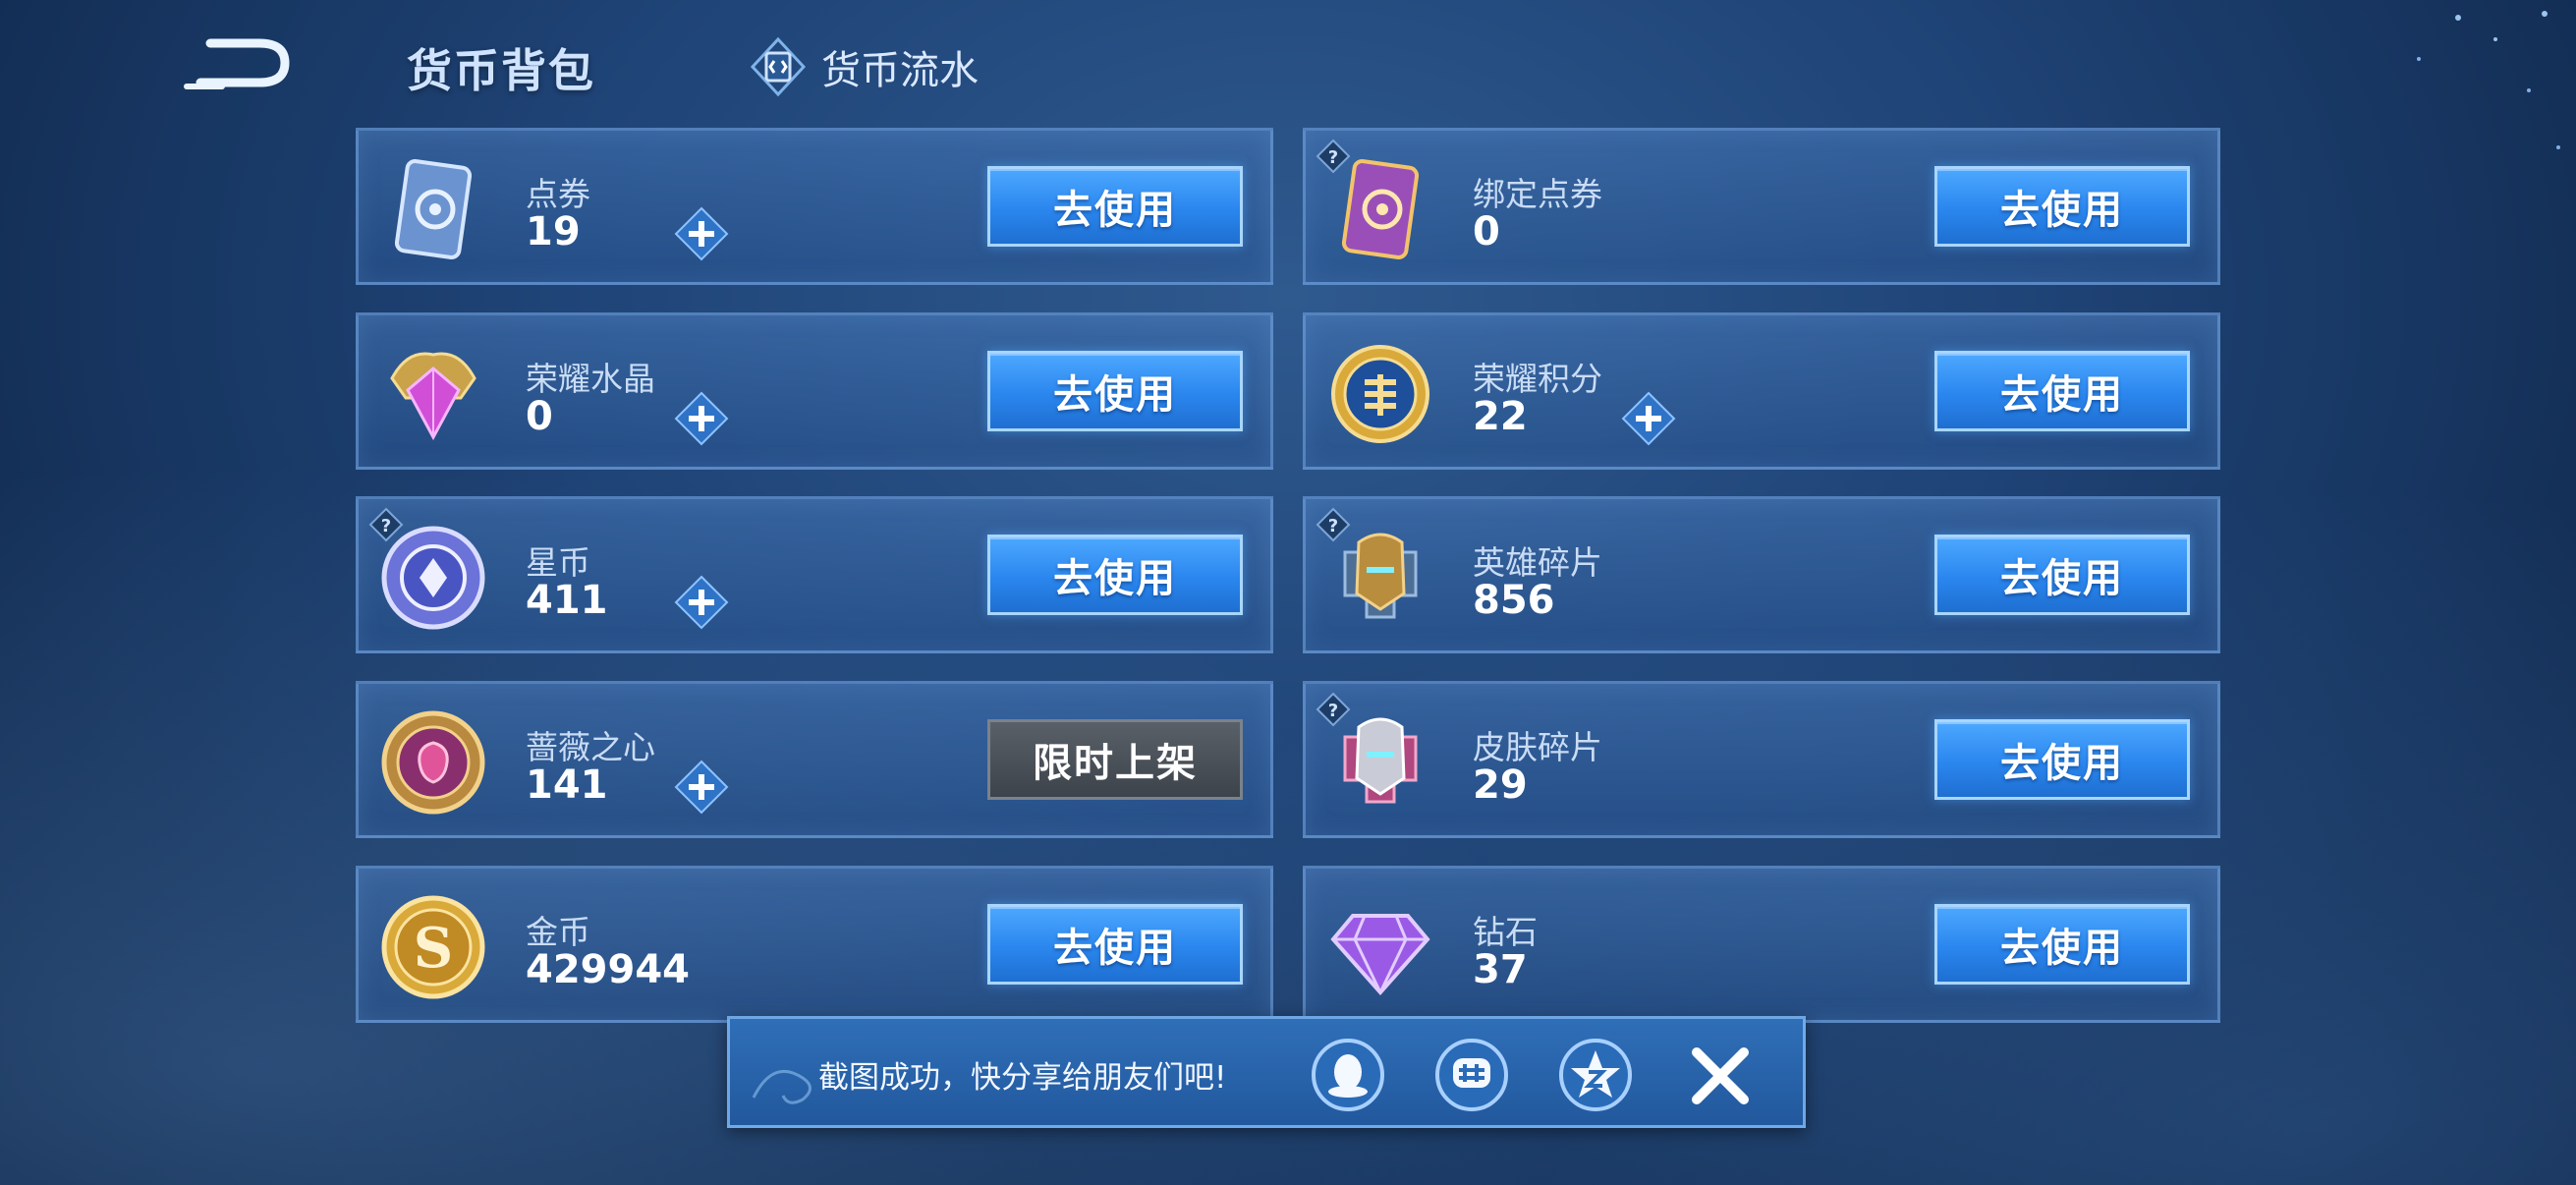 The image size is (2576, 1185). Describe the element at coordinates (1266, 1072) in the screenshot. I see `share-toast: 截图成功，快分享给朋友们吧!` at that location.